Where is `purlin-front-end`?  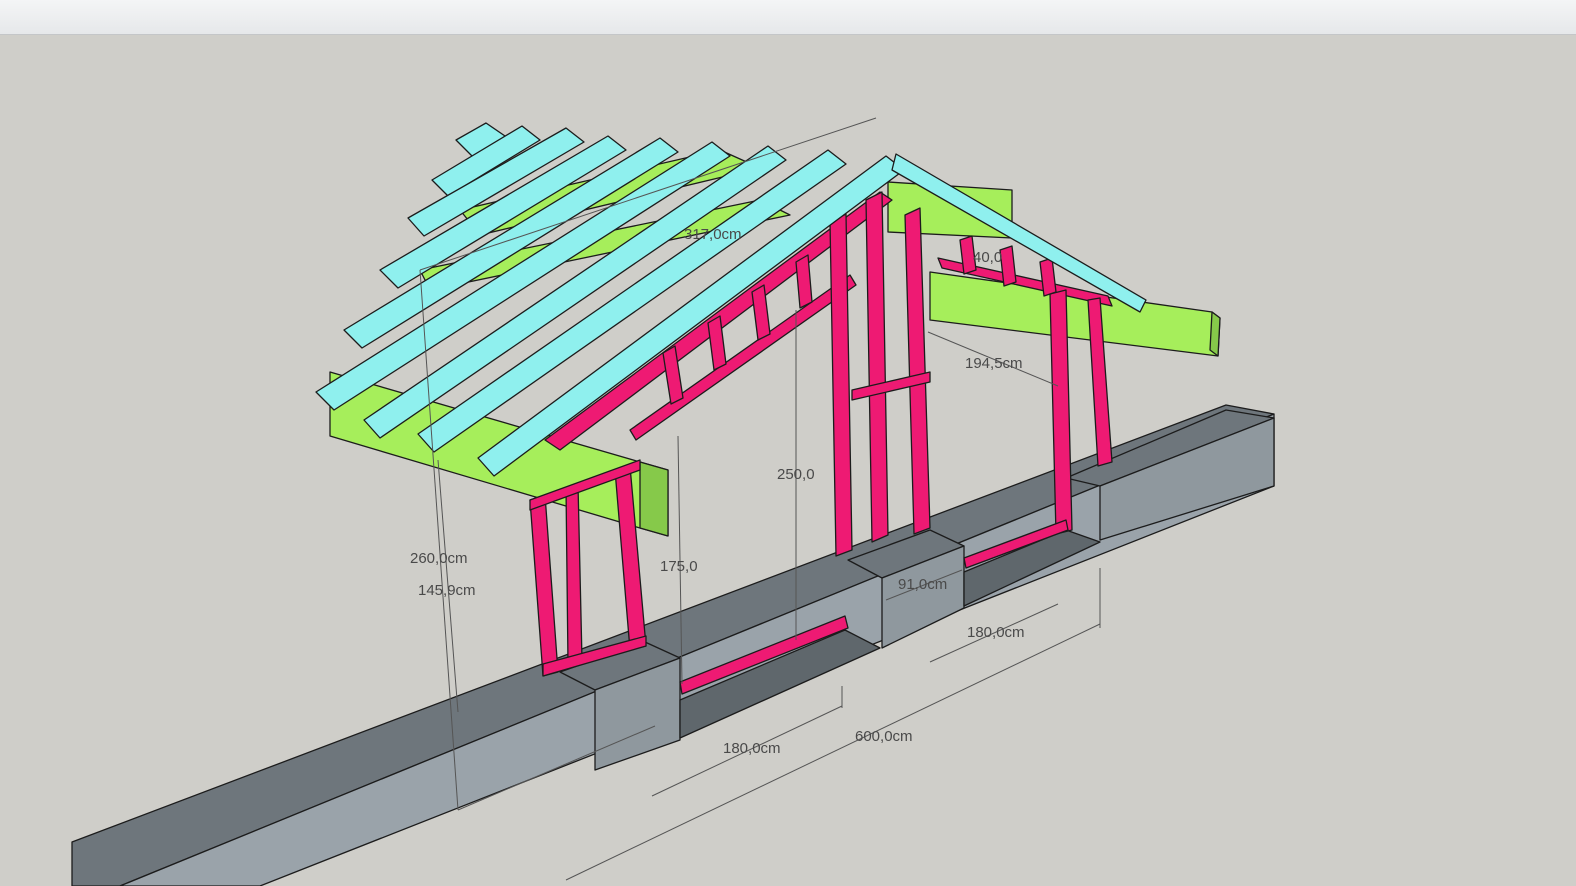 purlin-front-end is located at coordinates (654, 499).